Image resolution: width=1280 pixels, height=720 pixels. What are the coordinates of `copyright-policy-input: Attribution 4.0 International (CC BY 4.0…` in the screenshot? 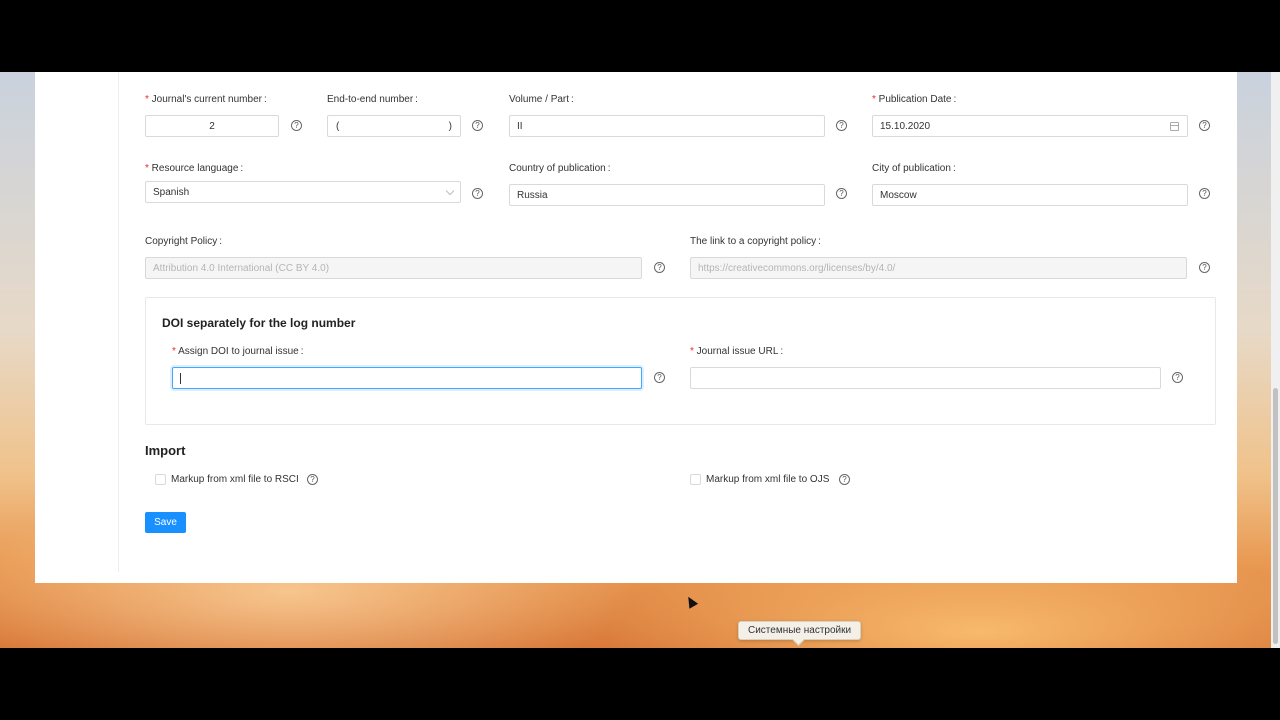 It's located at (393, 268).